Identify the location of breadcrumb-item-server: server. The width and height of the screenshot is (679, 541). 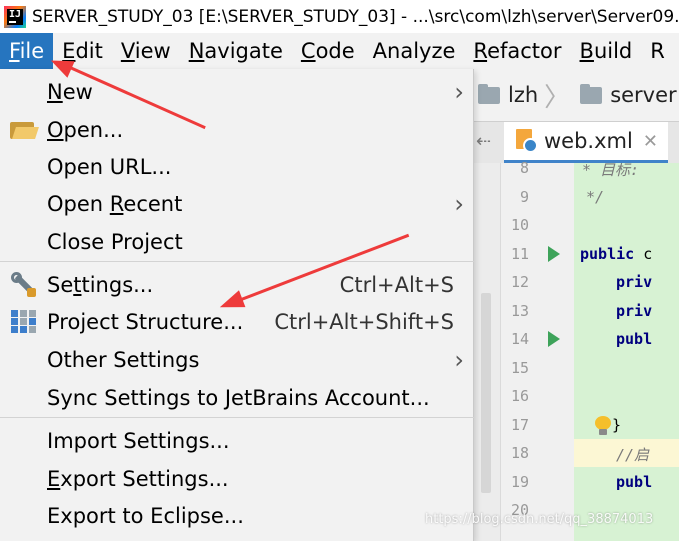
(628, 95).